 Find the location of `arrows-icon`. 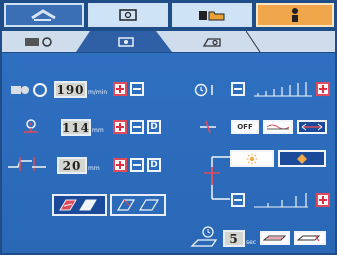

arrows-icon is located at coordinates (312, 127).